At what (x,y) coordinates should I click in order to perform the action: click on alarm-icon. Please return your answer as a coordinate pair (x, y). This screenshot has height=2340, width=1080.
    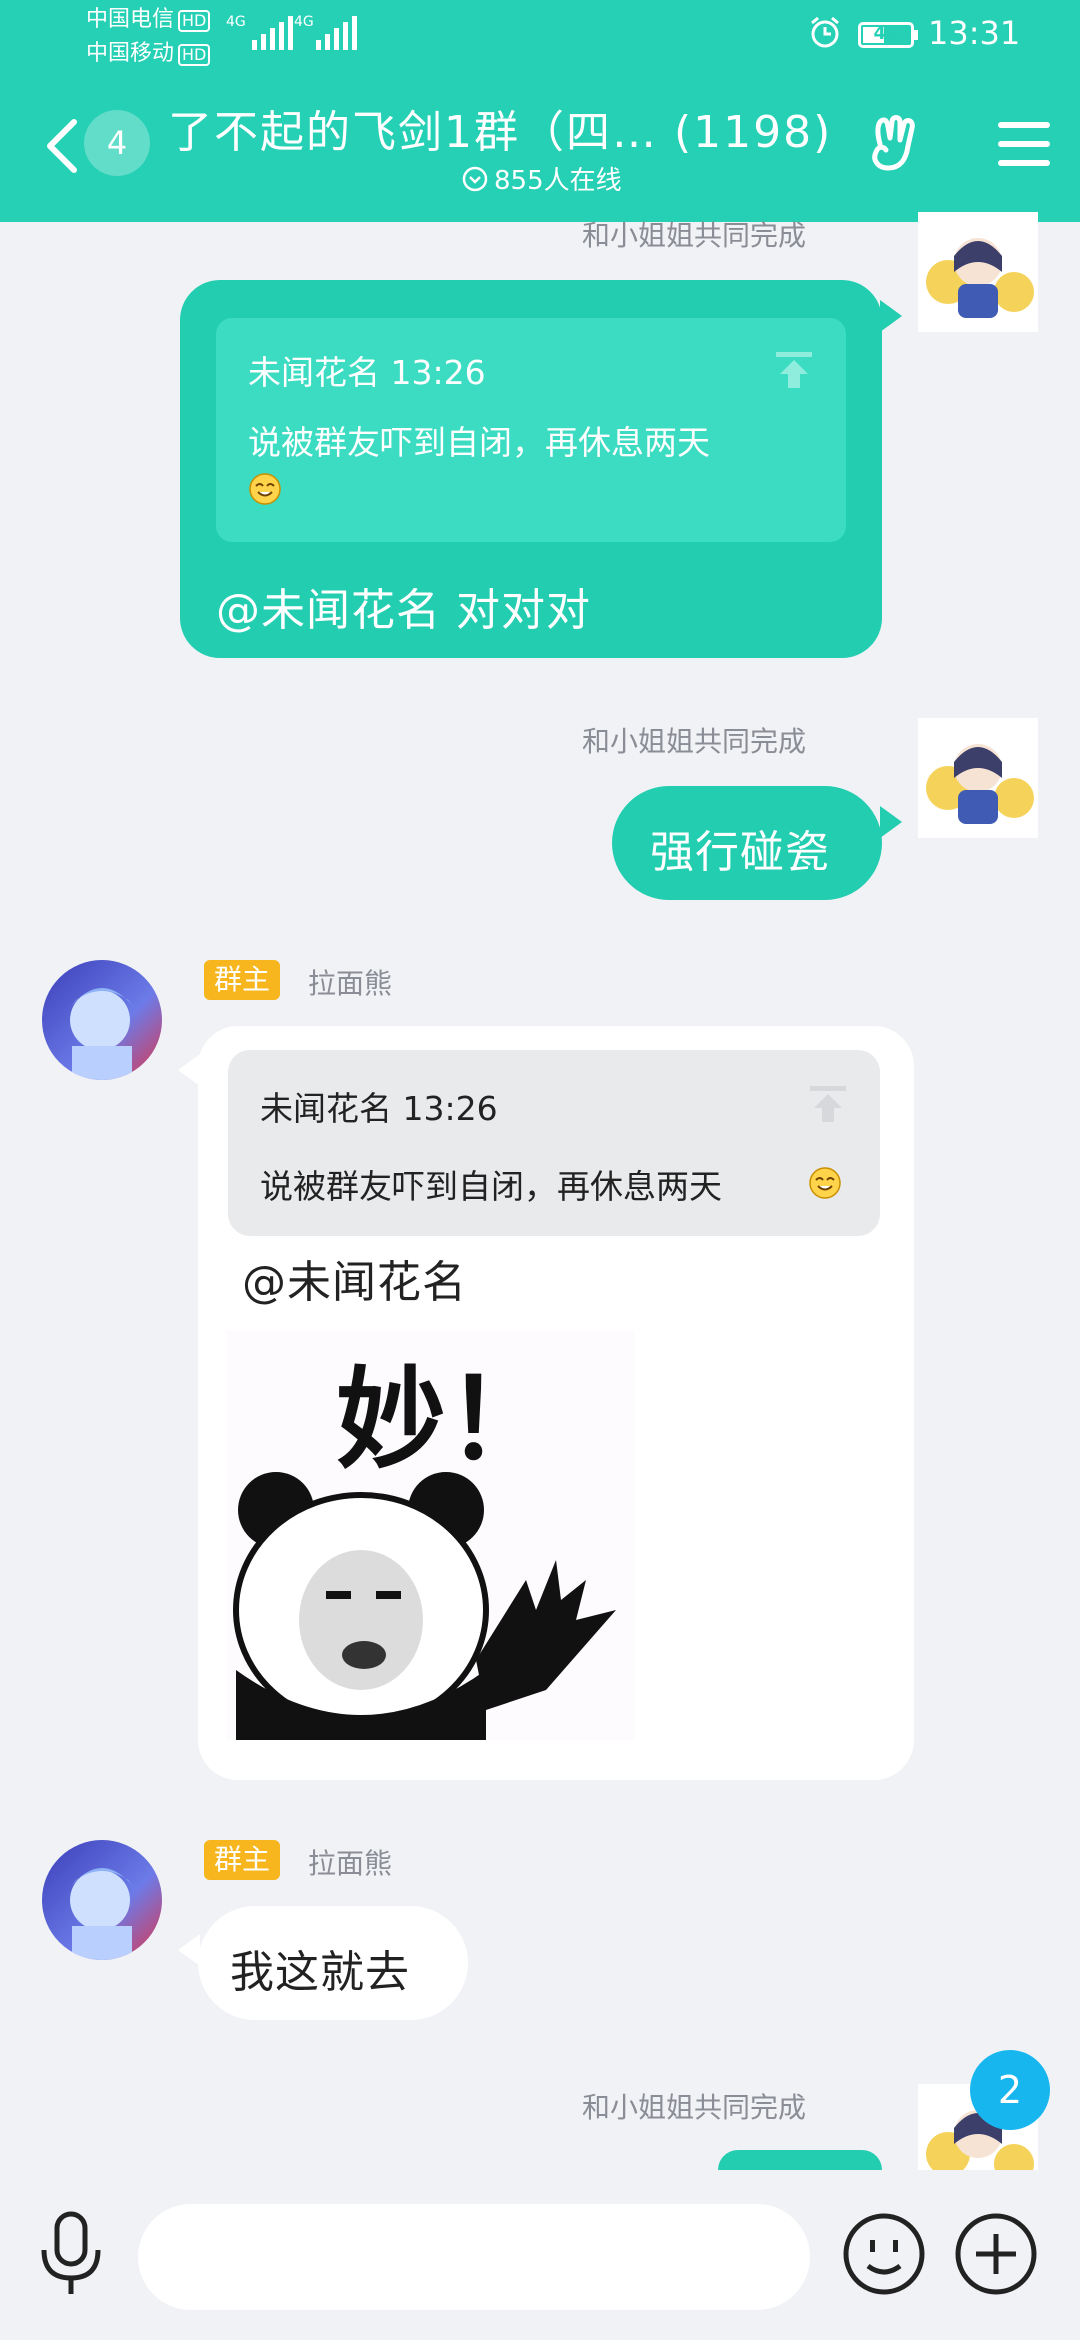
    Looking at the image, I should click on (825, 32).